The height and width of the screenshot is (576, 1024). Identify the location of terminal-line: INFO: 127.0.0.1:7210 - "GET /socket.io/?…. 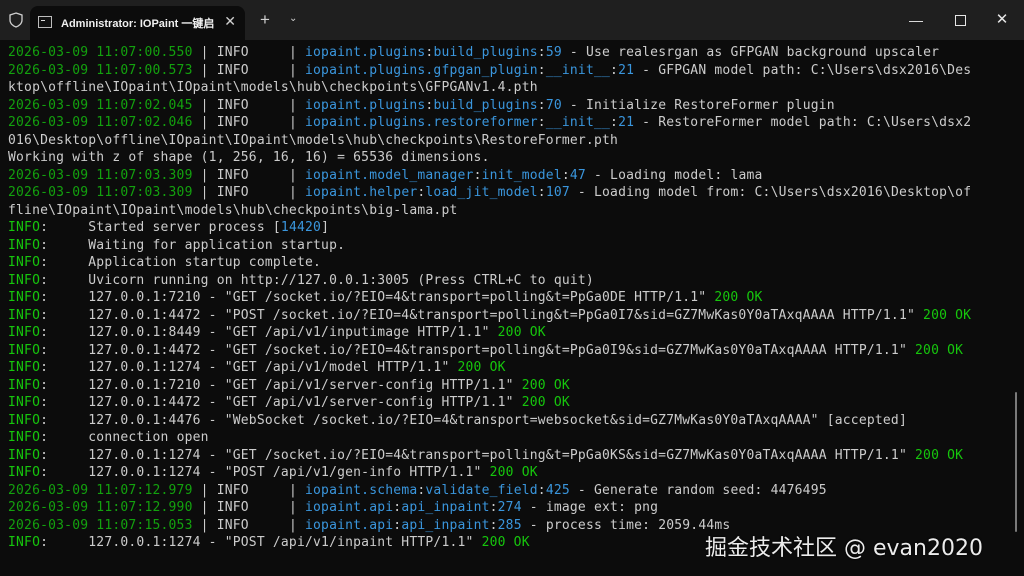
(510, 298).